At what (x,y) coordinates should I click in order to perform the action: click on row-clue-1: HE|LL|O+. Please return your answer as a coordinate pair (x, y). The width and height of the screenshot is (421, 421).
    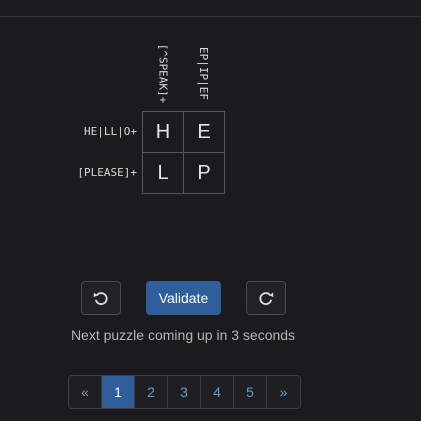
    Looking at the image, I should click on (110, 131).